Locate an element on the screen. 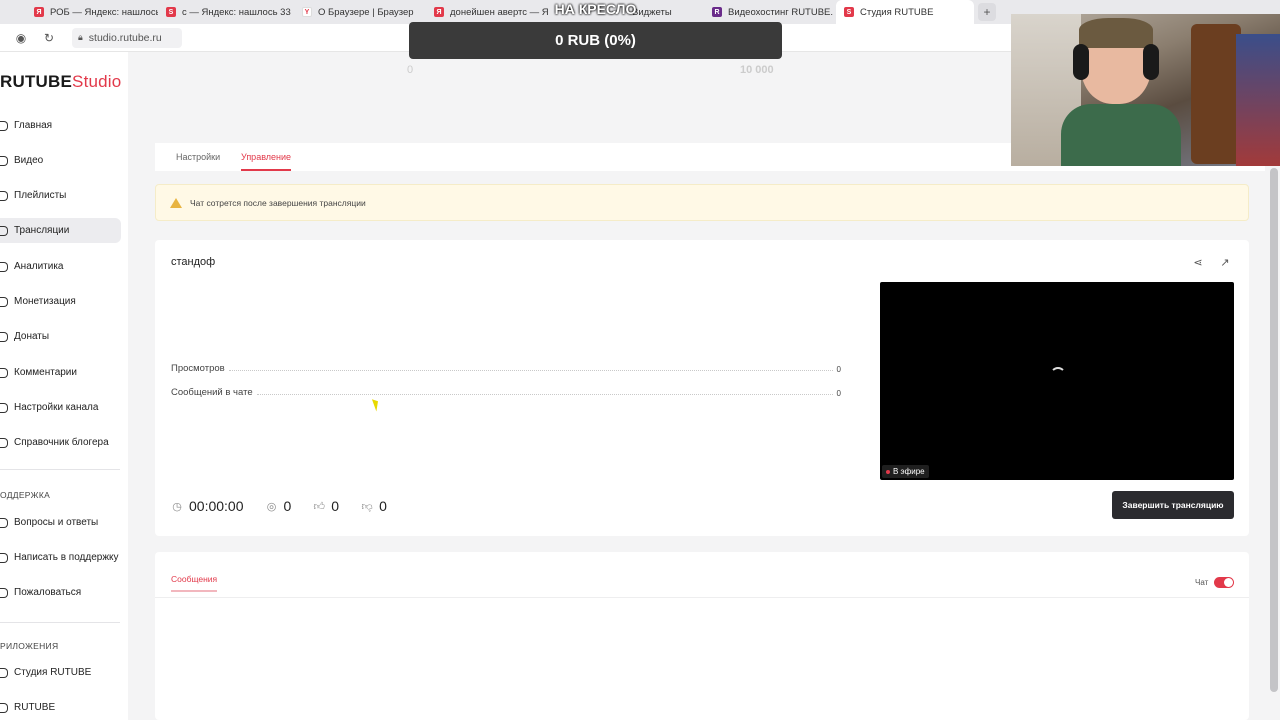  sidebar-item-channel-settings: Настройки канала is located at coordinates (60, 407).